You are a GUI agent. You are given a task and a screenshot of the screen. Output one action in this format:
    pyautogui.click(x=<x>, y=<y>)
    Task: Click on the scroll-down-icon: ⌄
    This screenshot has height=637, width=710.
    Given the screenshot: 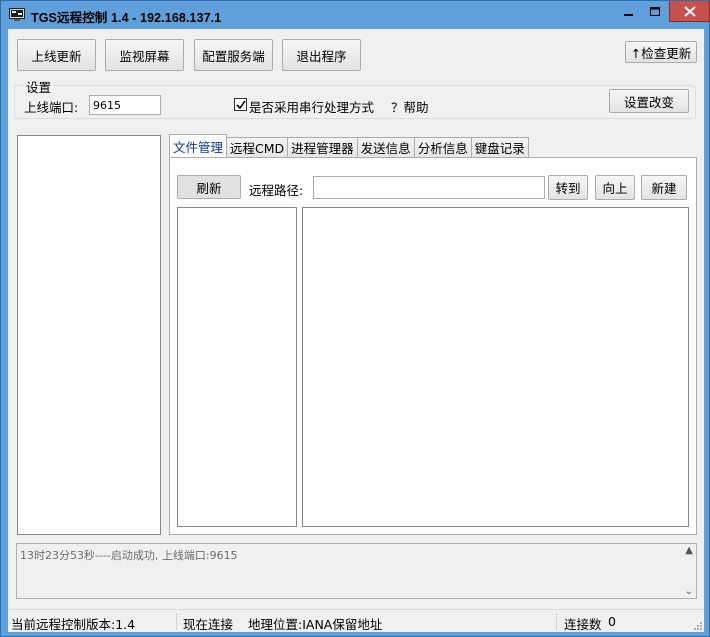 What is the action you would take?
    pyautogui.click(x=689, y=591)
    